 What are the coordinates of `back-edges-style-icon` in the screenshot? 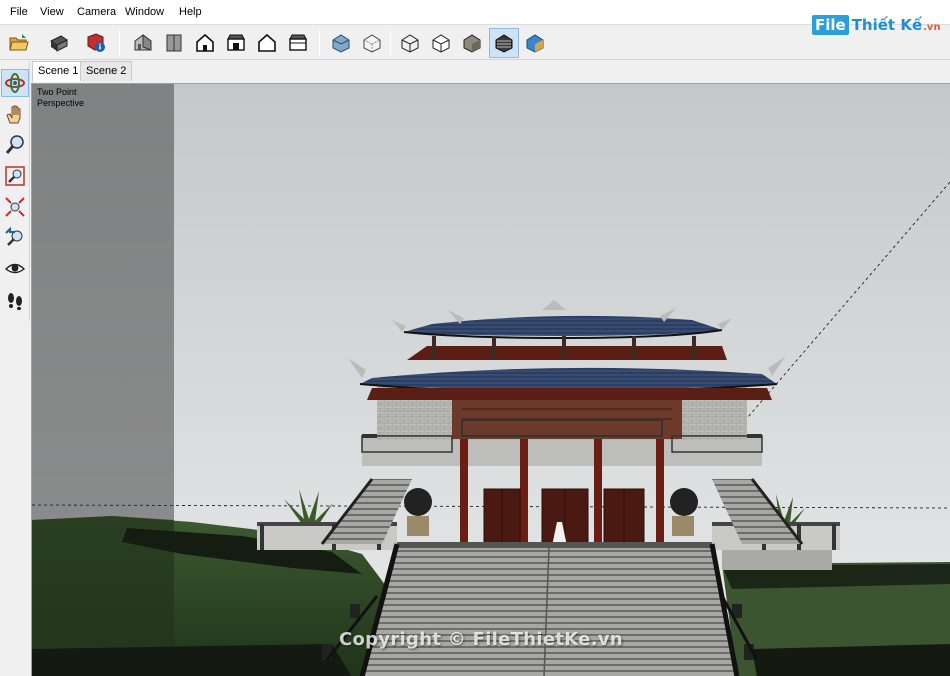 It's located at (372, 43).